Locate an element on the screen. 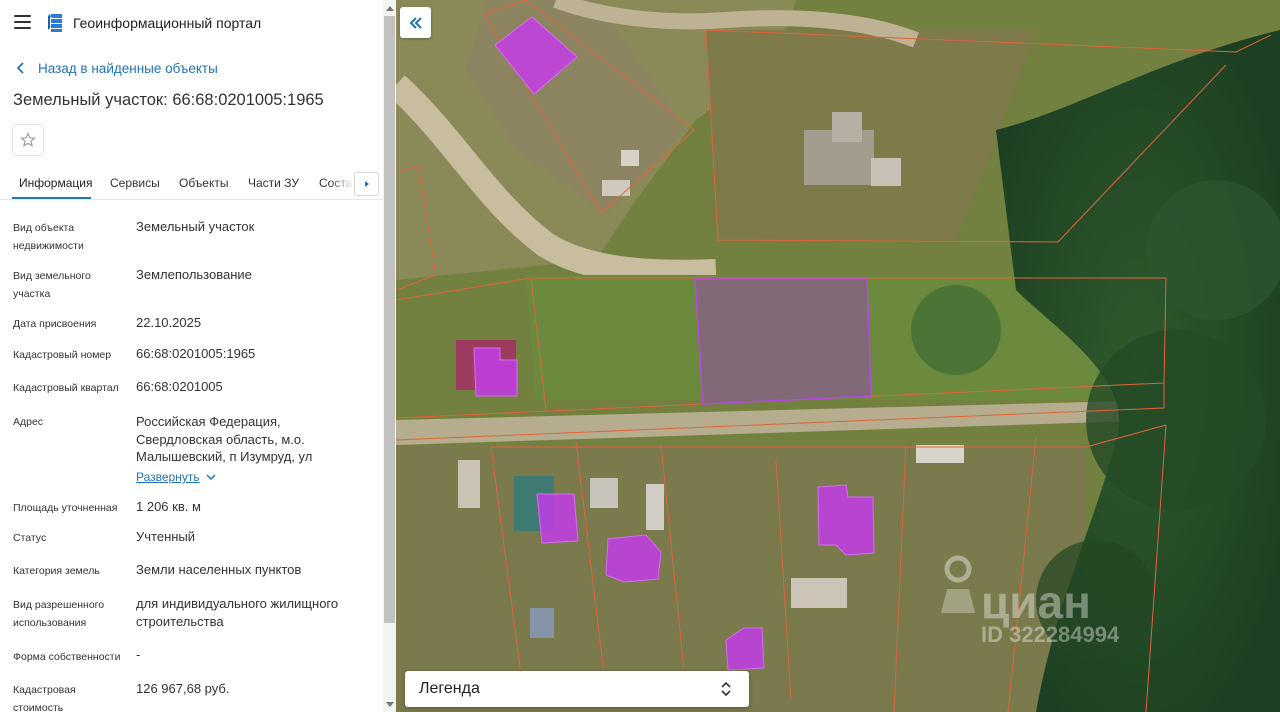 This screenshot has height=712, width=1280. star-icon is located at coordinates (28, 139).